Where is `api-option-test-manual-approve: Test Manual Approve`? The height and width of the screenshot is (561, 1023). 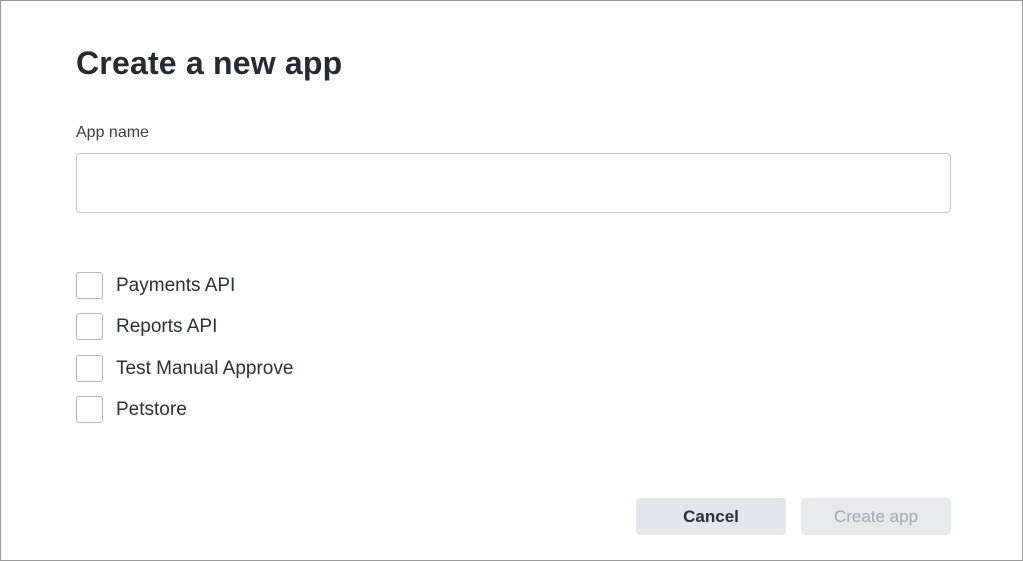 api-option-test-manual-approve: Test Manual Approve is located at coordinates (185, 368).